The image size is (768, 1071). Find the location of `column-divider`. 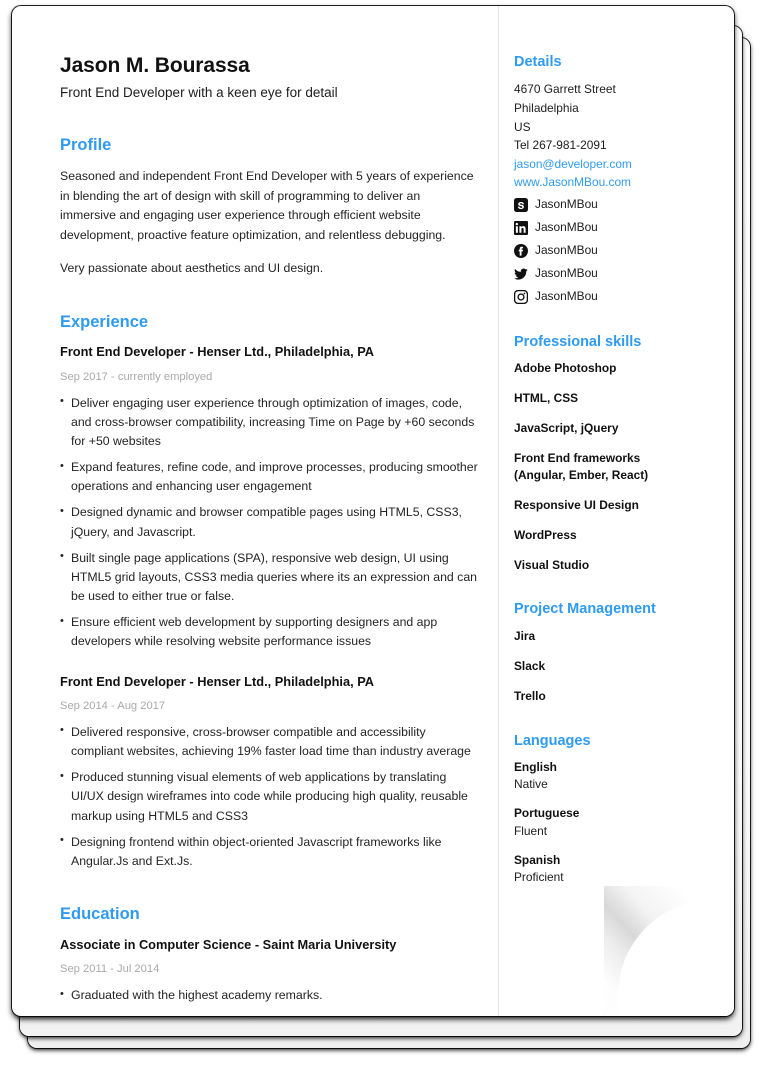

column-divider is located at coordinates (498, 511).